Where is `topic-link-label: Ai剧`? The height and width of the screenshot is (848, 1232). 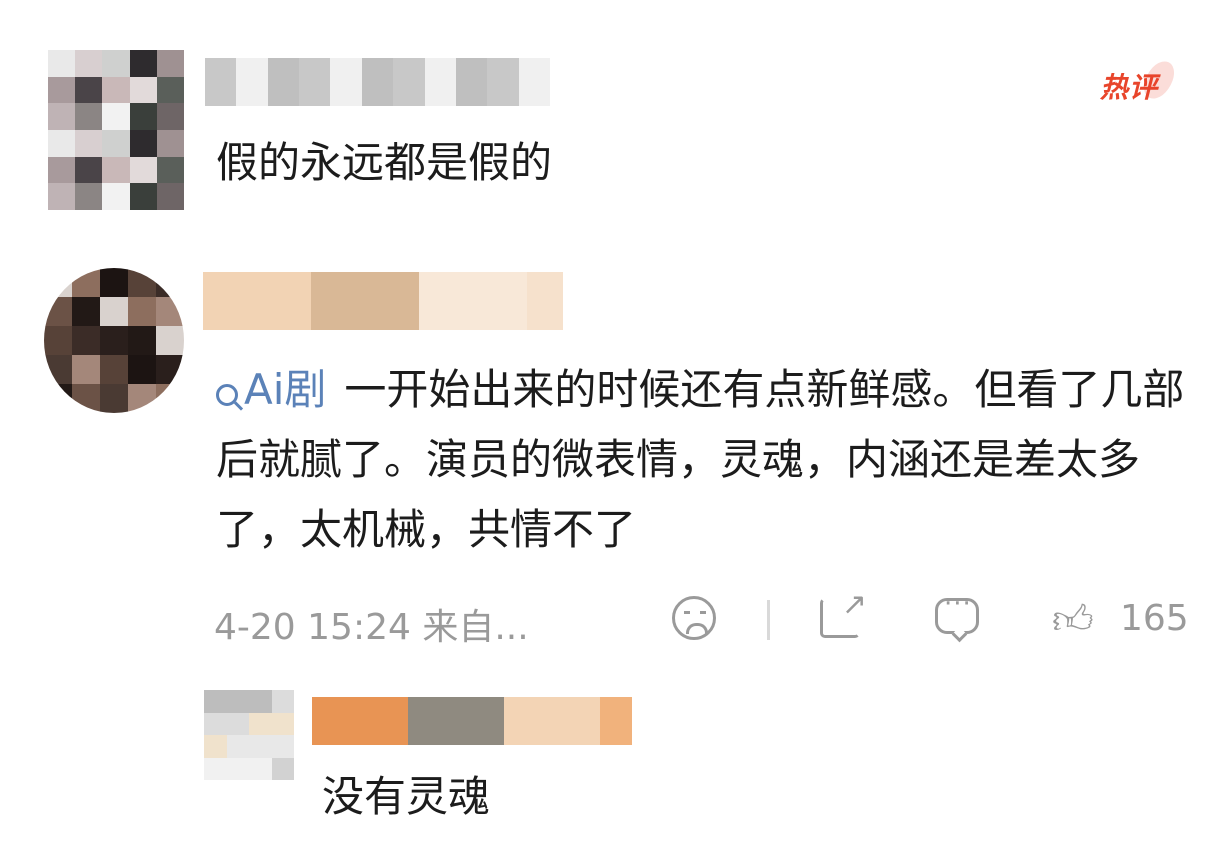 topic-link-label: Ai剧 is located at coordinates (285, 389).